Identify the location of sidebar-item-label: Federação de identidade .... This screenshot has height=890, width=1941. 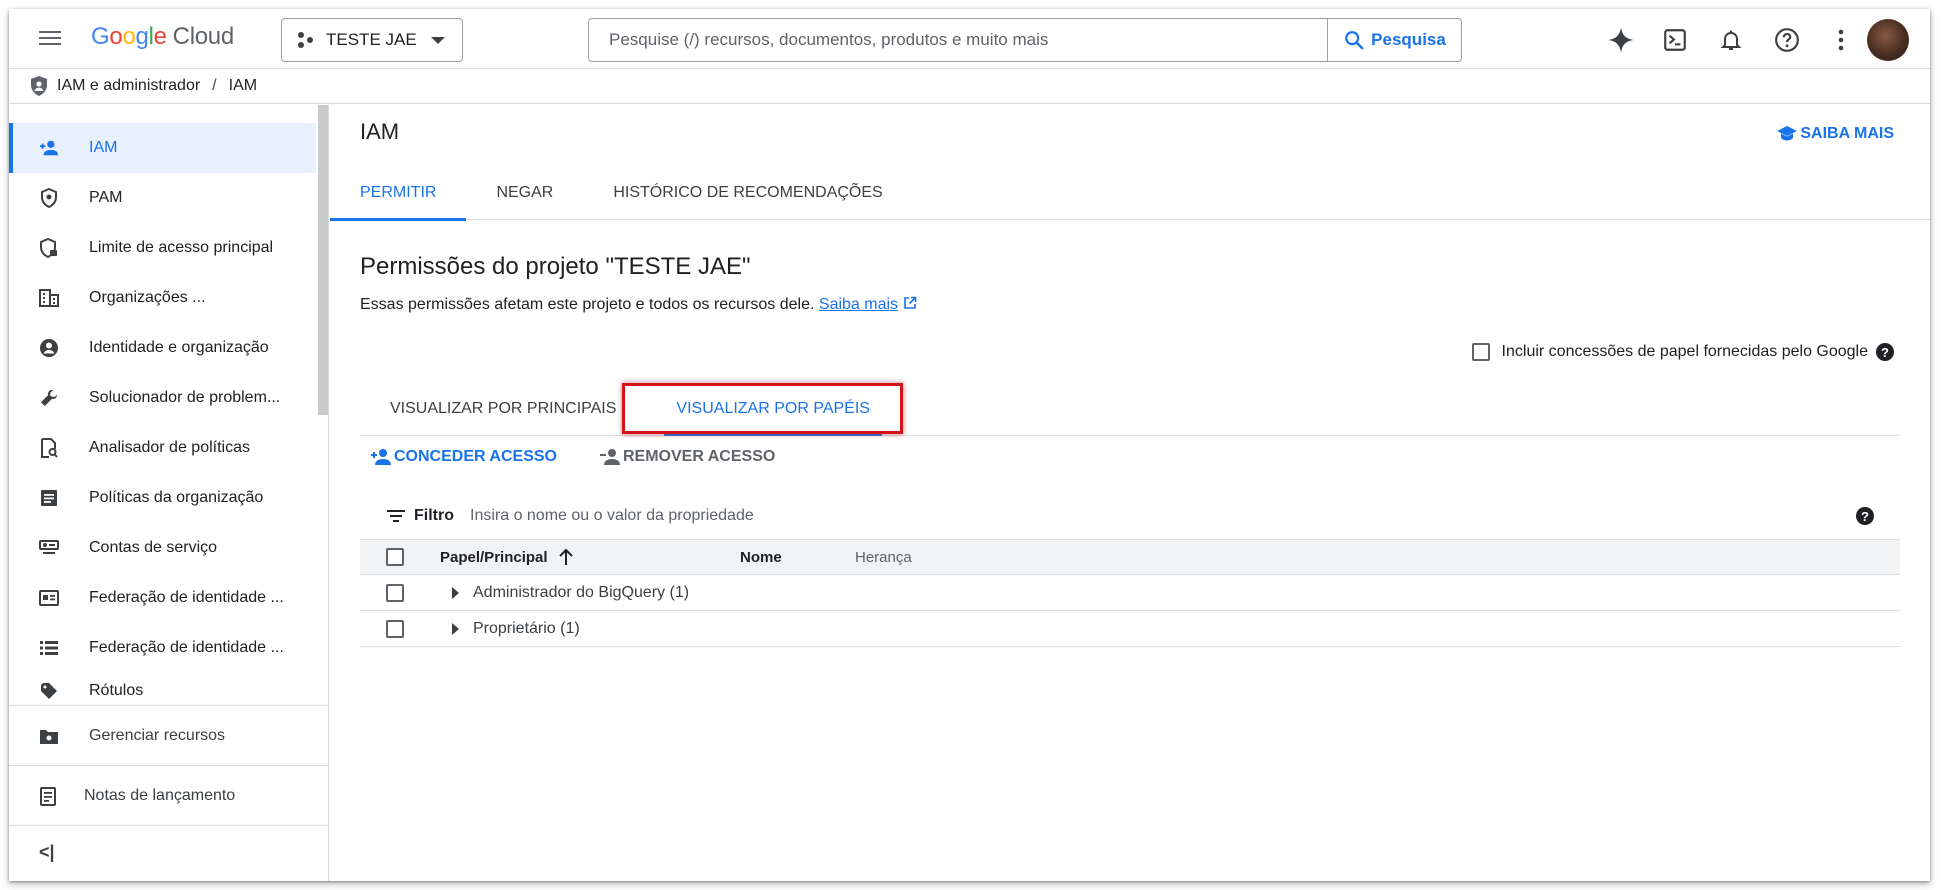
(186, 647).